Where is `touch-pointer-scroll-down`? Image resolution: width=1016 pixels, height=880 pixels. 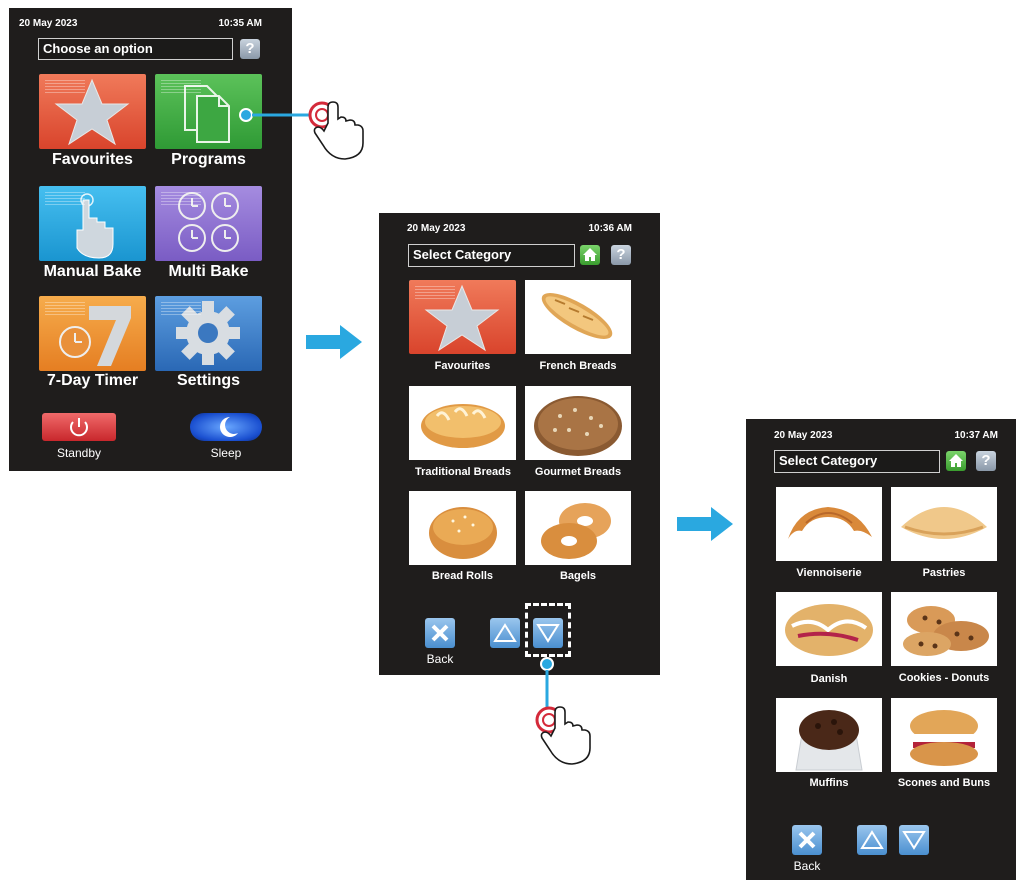
touch-pointer-scroll-down is located at coordinates (563, 711).